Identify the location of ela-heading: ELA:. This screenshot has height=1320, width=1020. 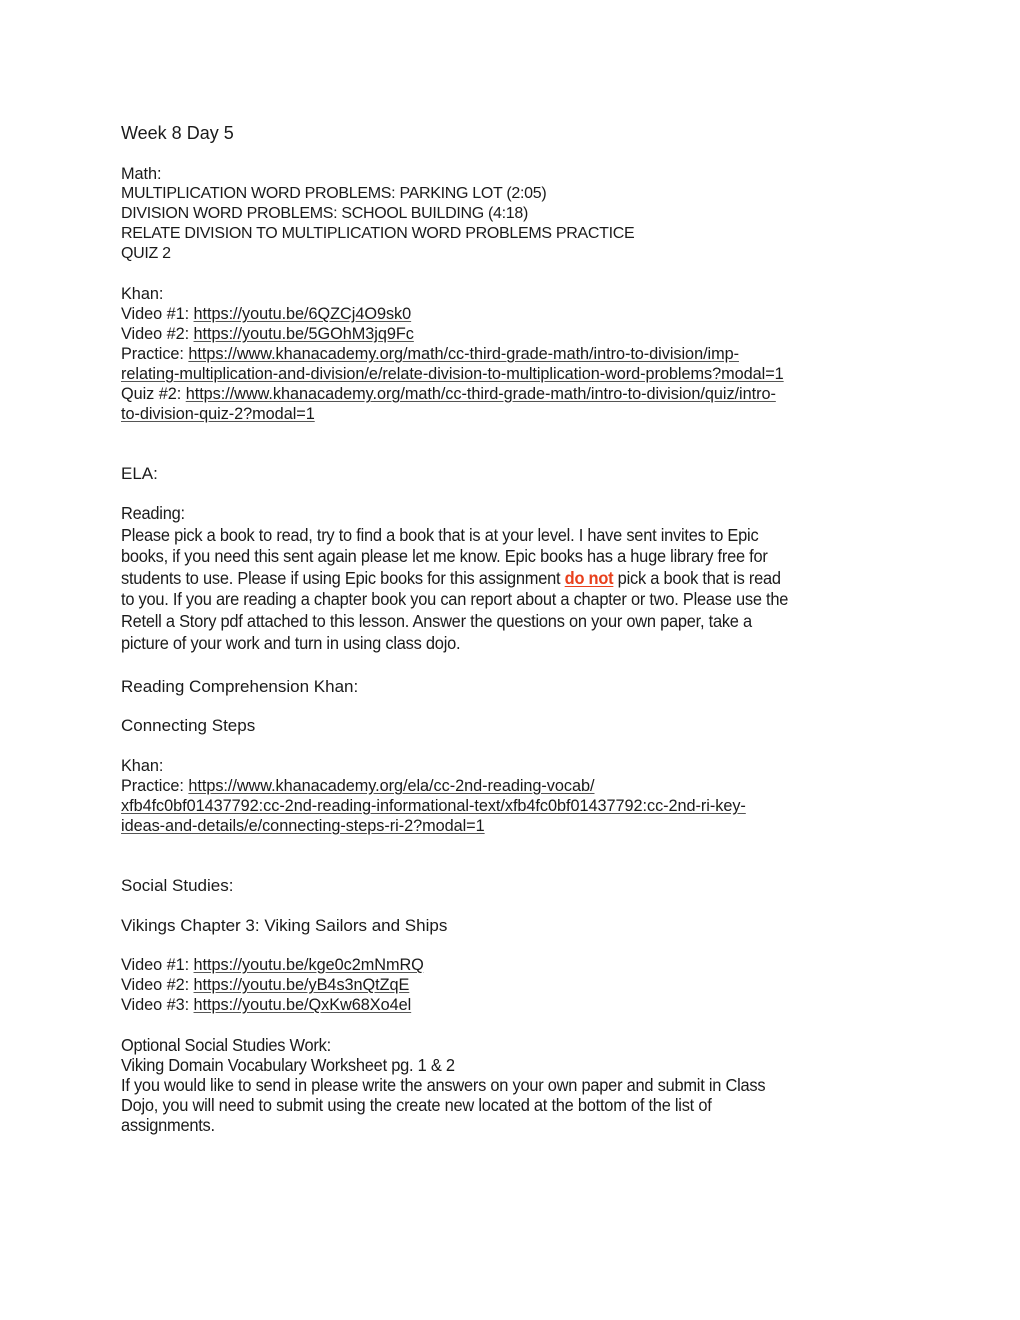
(139, 473).